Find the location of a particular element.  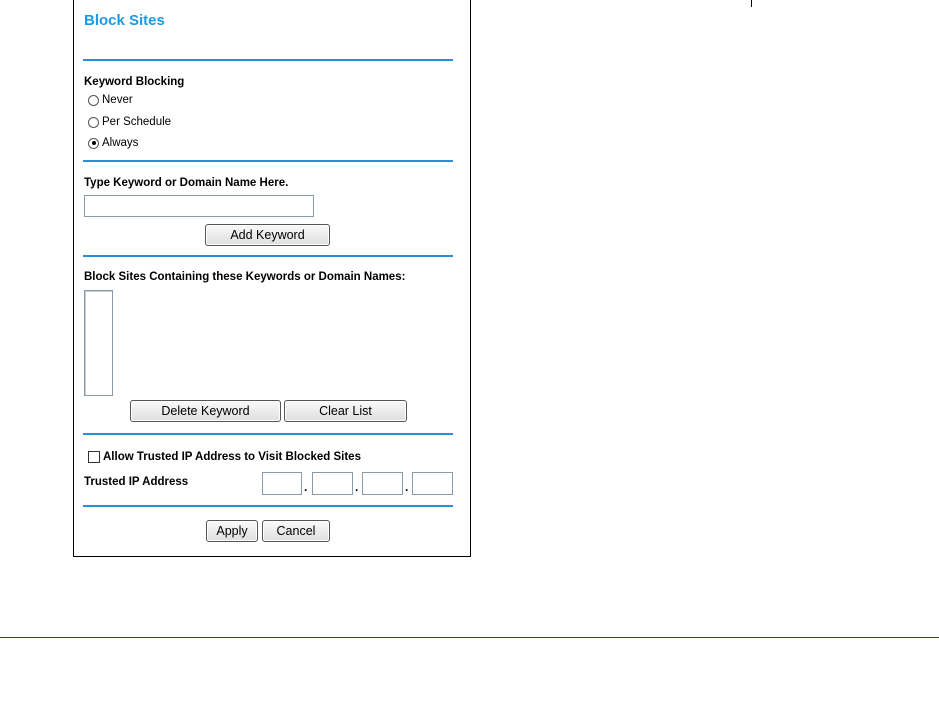

keyword-blocking-label: Keyword Blocking is located at coordinates (134, 82).